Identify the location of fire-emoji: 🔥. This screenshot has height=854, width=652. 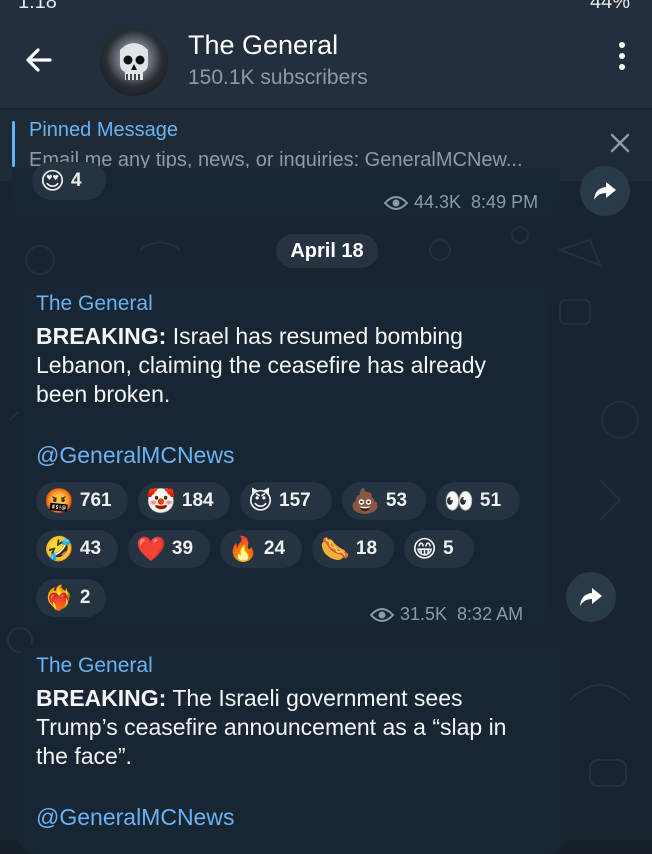
(243, 549).